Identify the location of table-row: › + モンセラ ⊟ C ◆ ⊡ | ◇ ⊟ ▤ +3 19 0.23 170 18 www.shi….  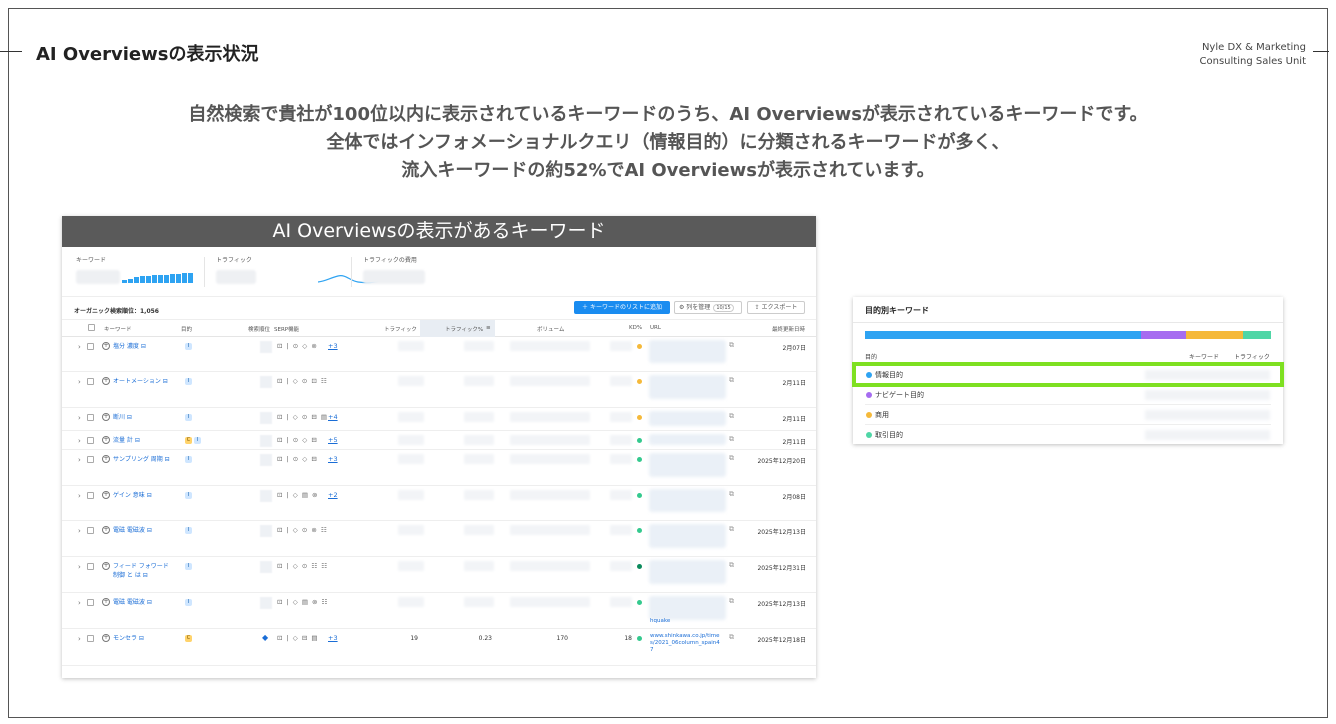
(439, 647).